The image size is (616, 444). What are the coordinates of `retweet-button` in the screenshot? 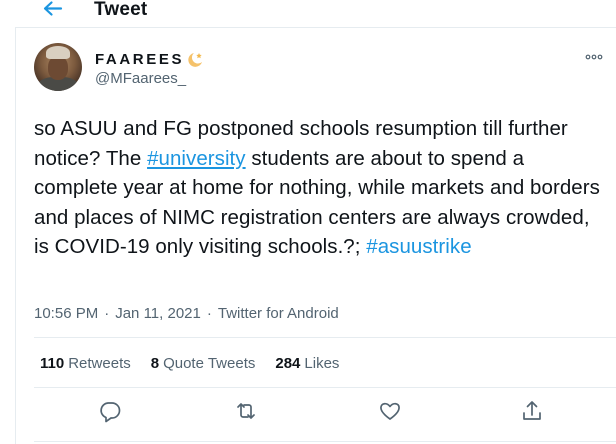 It's located at (246, 411).